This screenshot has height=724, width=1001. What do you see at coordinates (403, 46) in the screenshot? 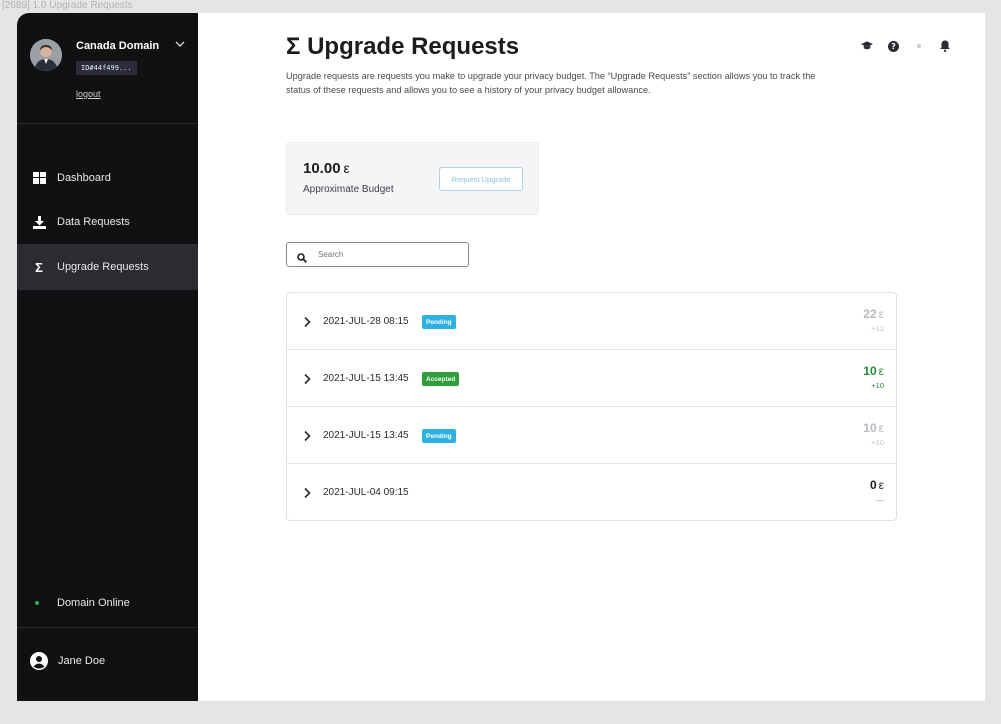
I see `page-title: Σ Upgrade Requests` at bounding box center [403, 46].